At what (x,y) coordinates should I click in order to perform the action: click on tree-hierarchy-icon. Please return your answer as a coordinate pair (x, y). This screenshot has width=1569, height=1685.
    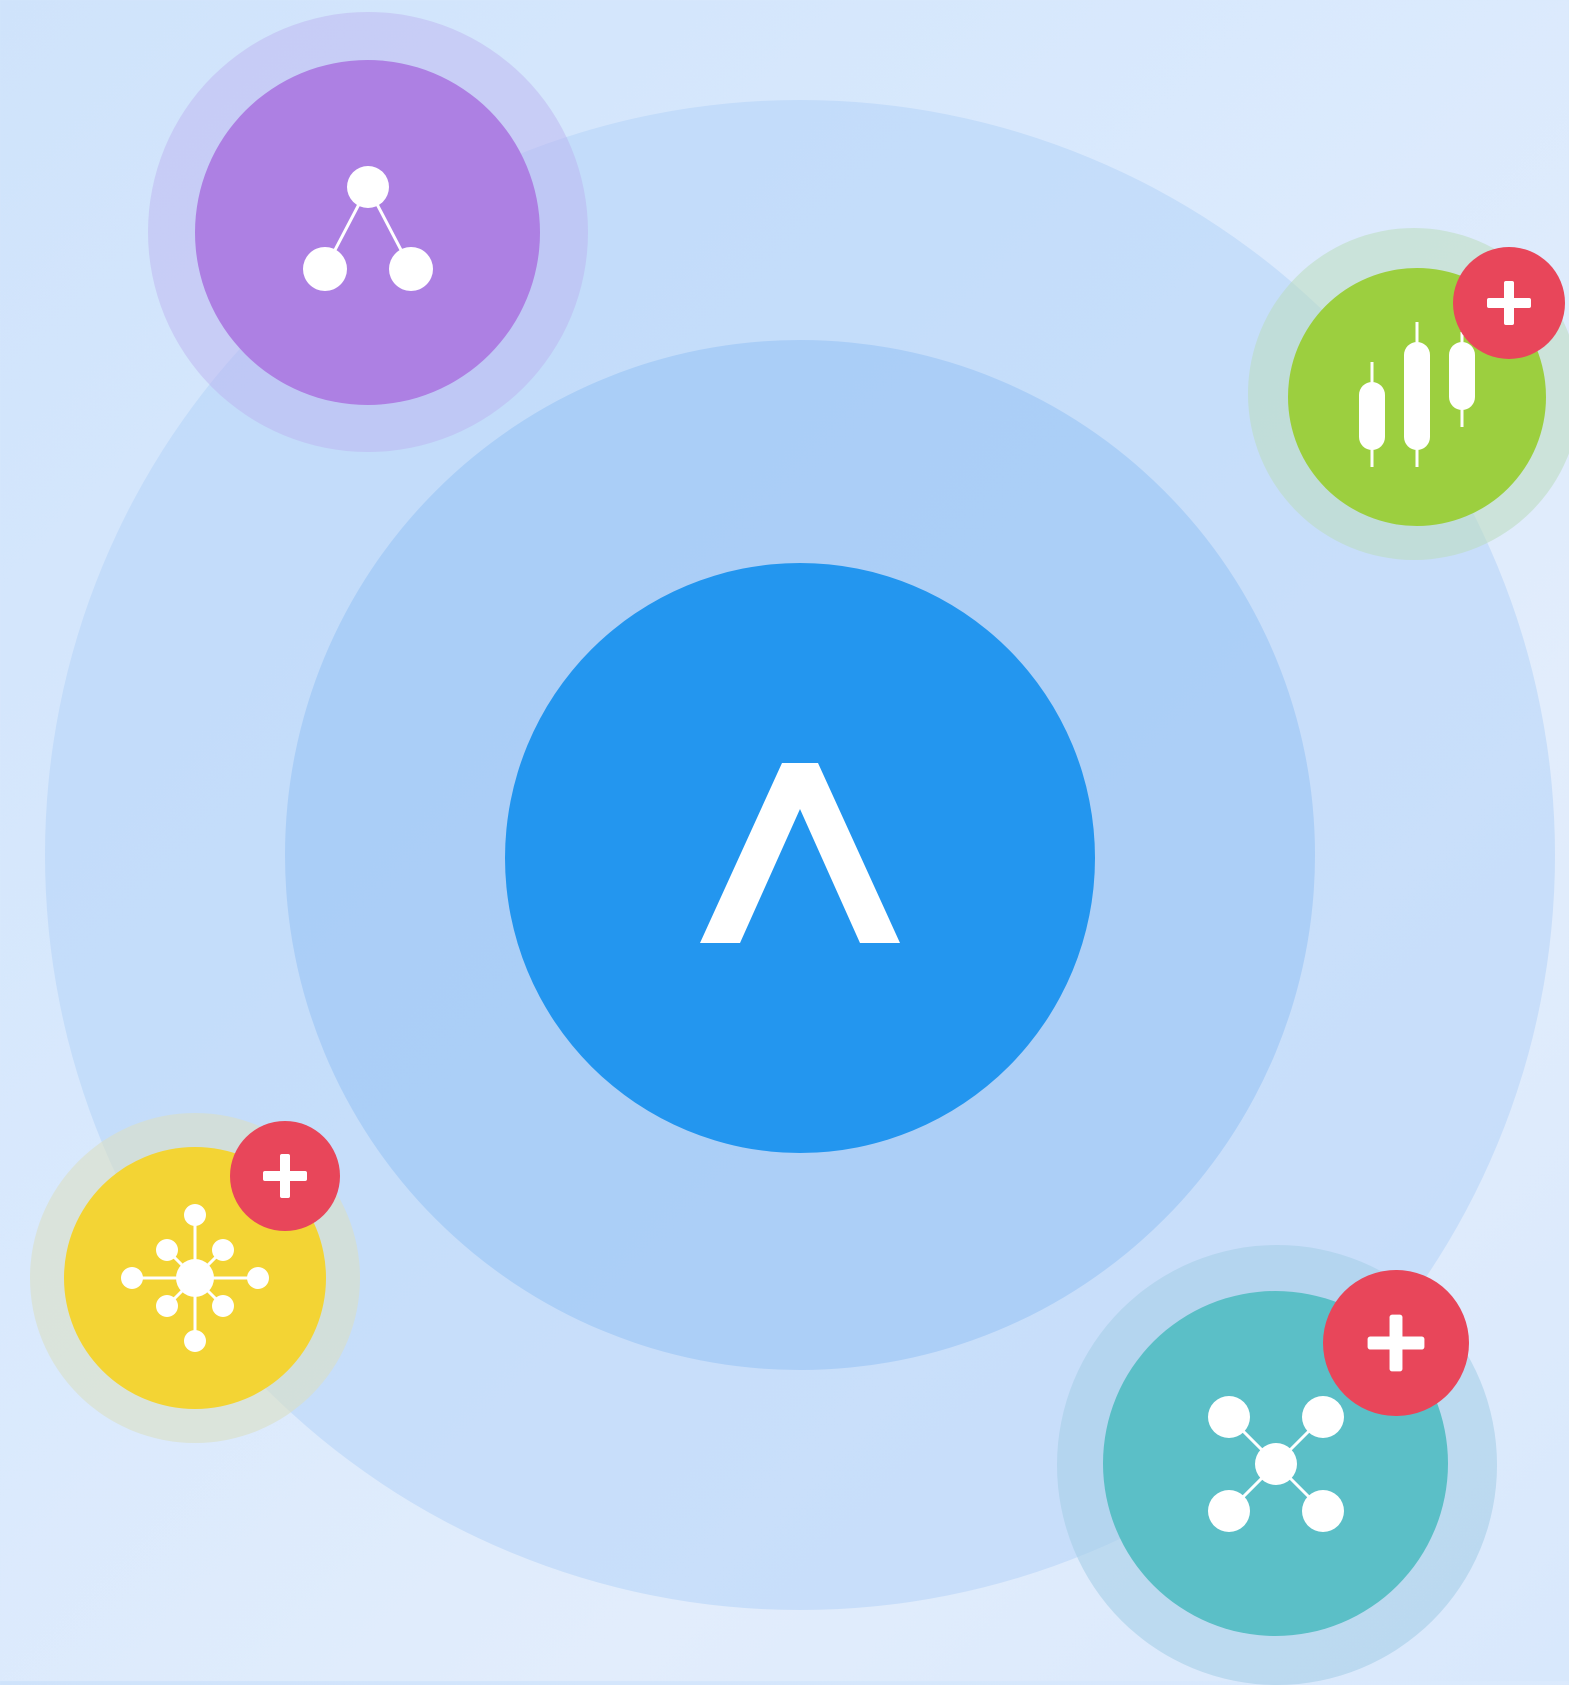
    Looking at the image, I should click on (367, 228).